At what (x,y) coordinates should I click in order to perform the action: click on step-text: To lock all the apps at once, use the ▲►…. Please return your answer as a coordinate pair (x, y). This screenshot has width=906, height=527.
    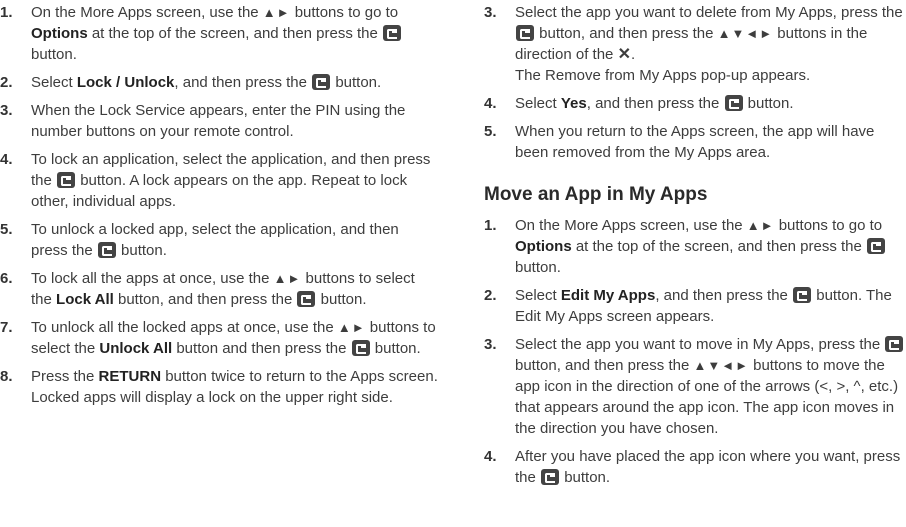
    Looking at the image, I should click on (223, 289).